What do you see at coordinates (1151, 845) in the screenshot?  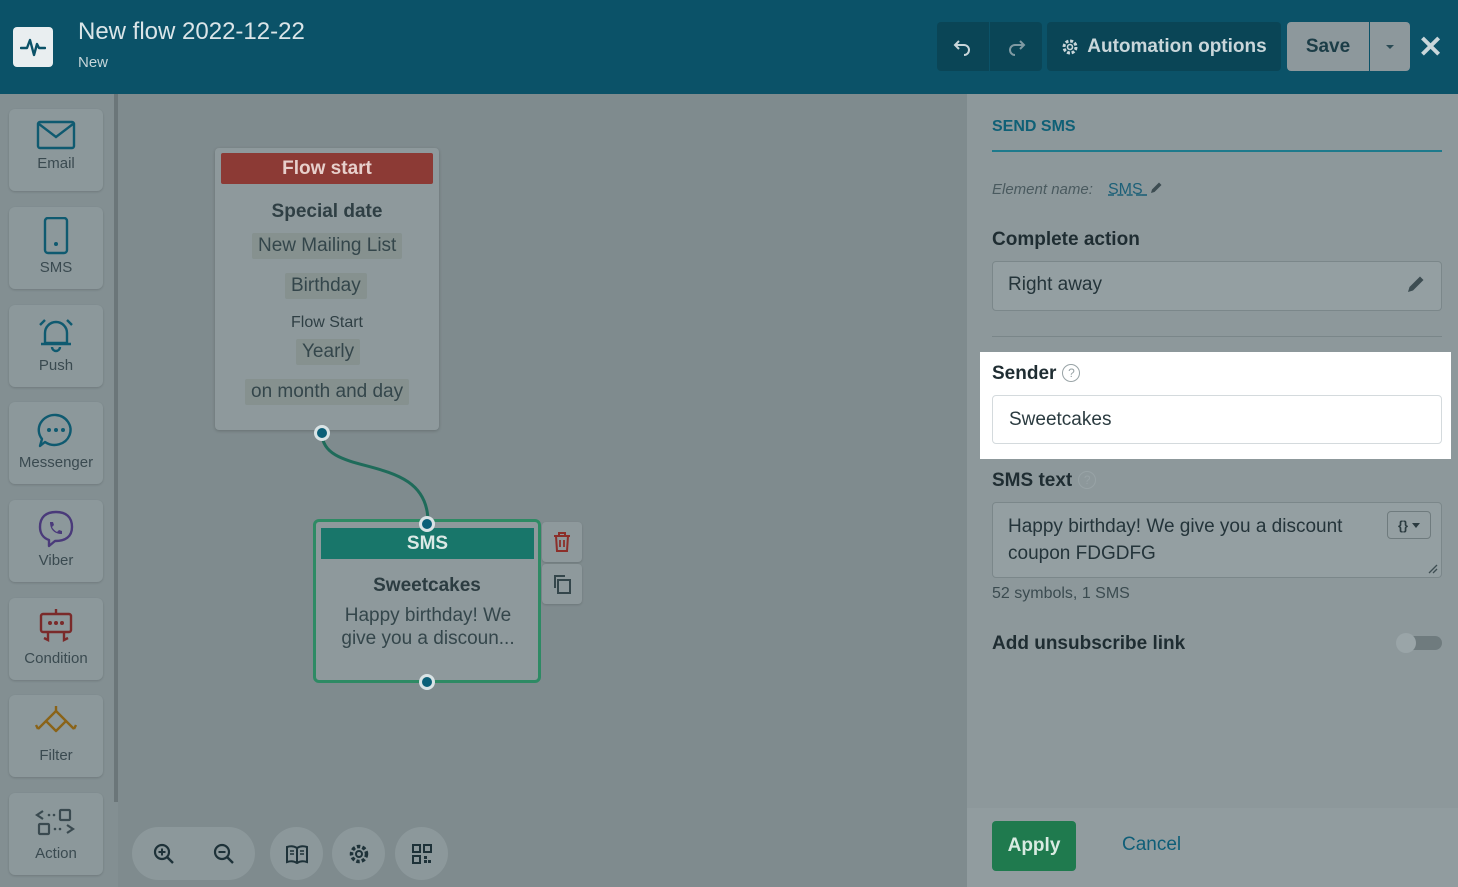 I see `cancel-link: Cancel` at bounding box center [1151, 845].